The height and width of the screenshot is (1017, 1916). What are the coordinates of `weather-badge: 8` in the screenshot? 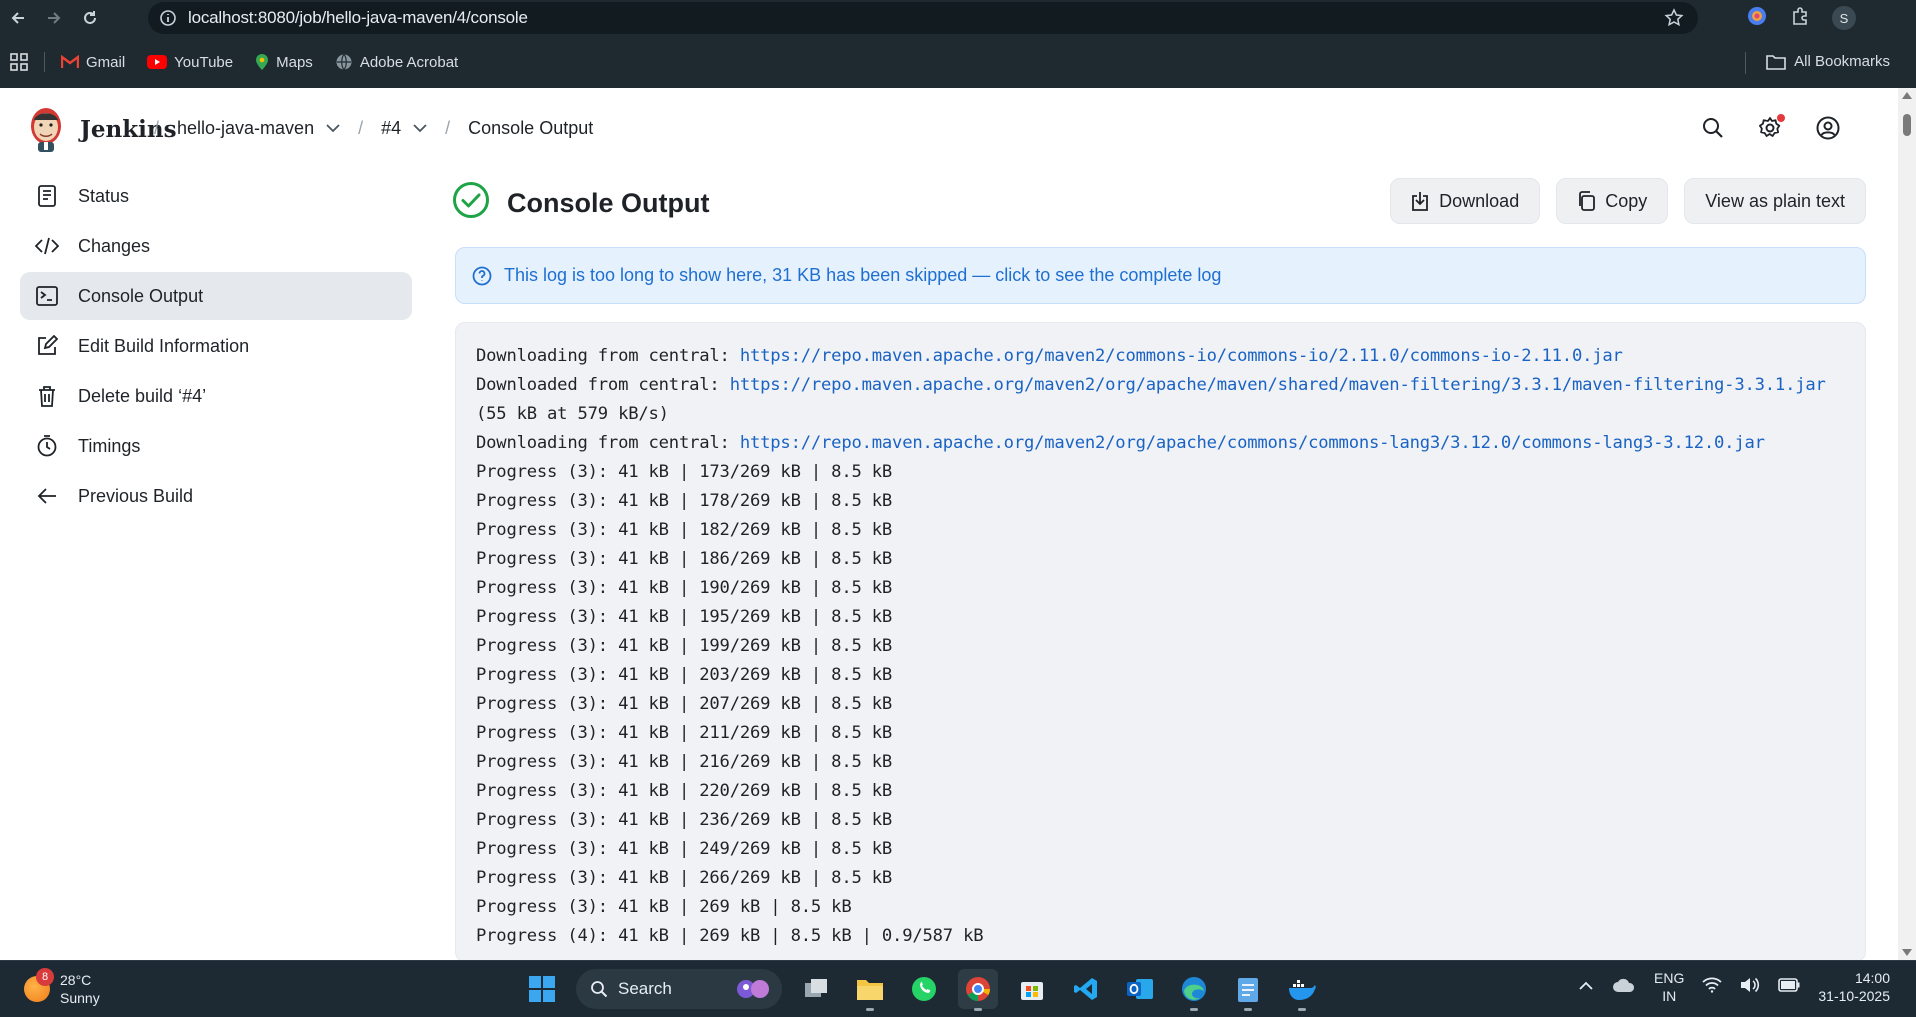 It's located at (45, 977).